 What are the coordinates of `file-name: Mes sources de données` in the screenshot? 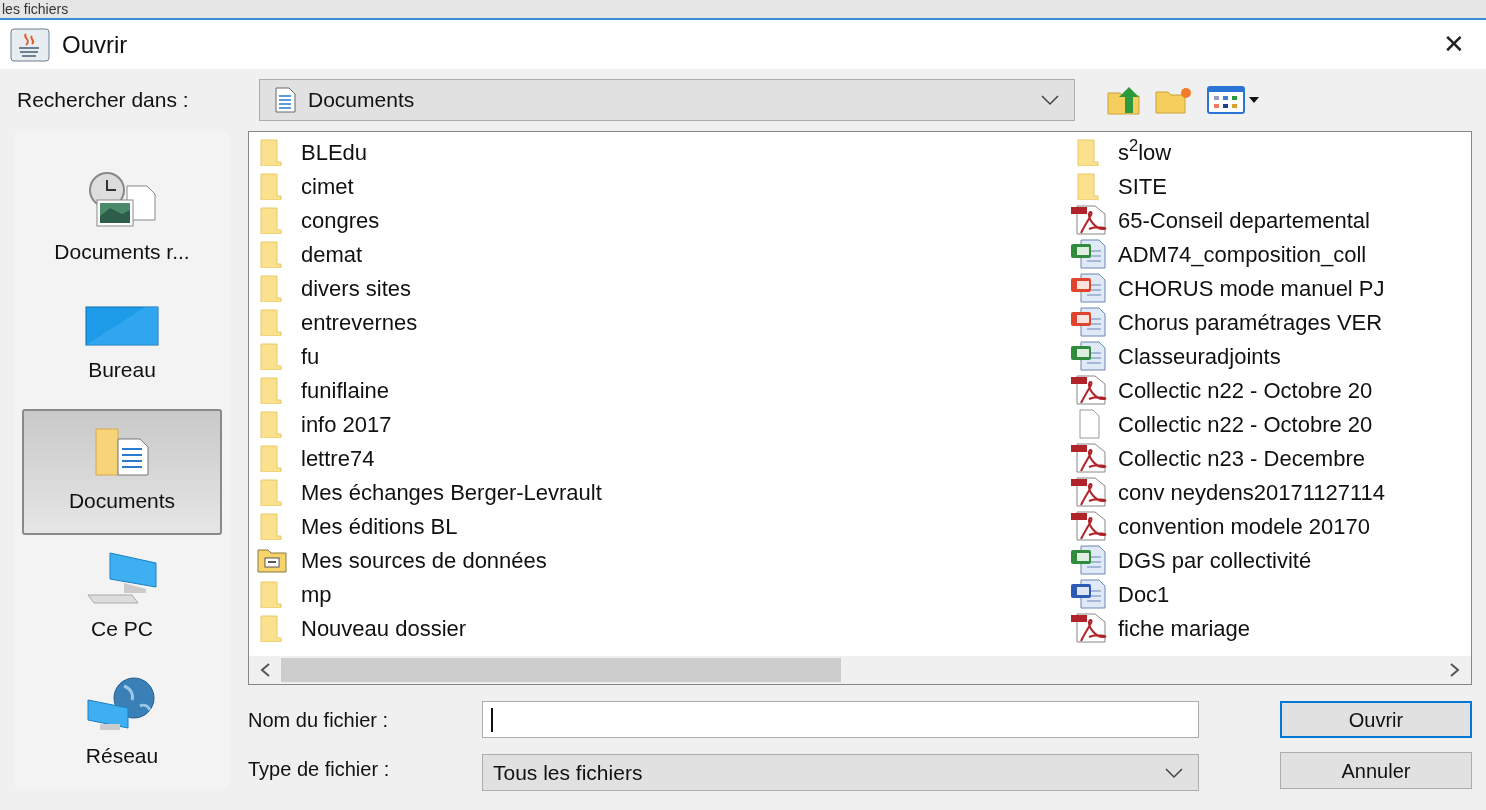 It's located at (424, 560).